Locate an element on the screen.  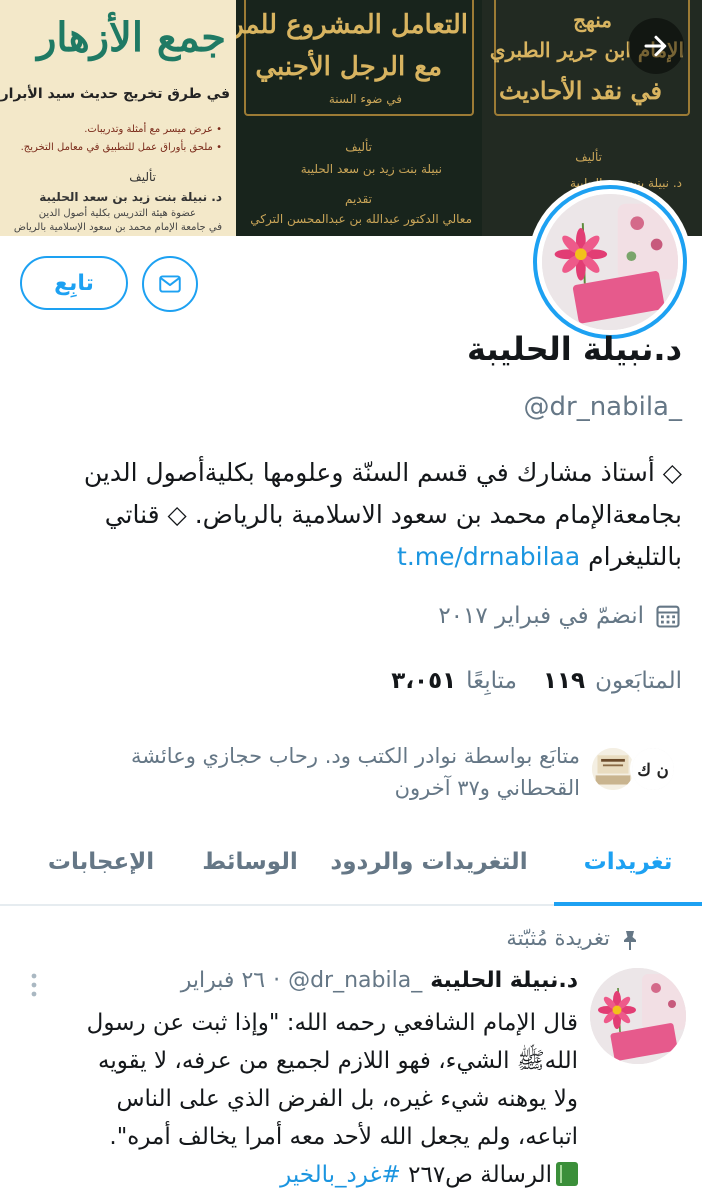
tab-tweets-replies: التغريدات والردود is located at coordinates (429, 862).